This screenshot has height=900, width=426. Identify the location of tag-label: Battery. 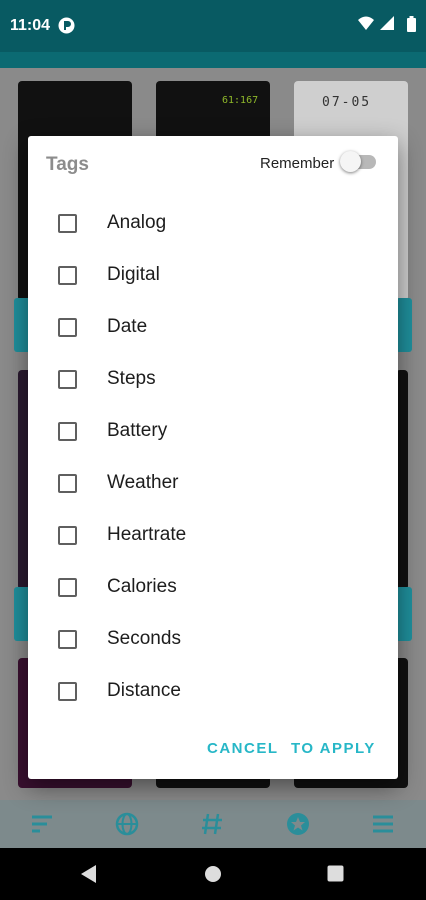
(137, 430).